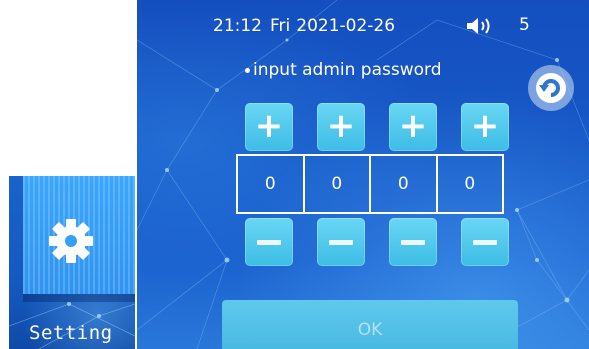 This screenshot has width=589, height=349. Describe the element at coordinates (247, 70) in the screenshot. I see `bullet-icon` at that location.